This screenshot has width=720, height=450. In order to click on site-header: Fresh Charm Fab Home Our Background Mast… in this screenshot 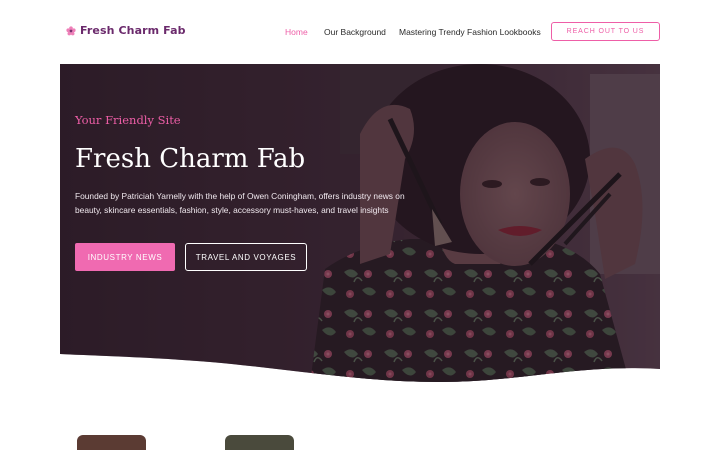, I will do `click(360, 32)`.